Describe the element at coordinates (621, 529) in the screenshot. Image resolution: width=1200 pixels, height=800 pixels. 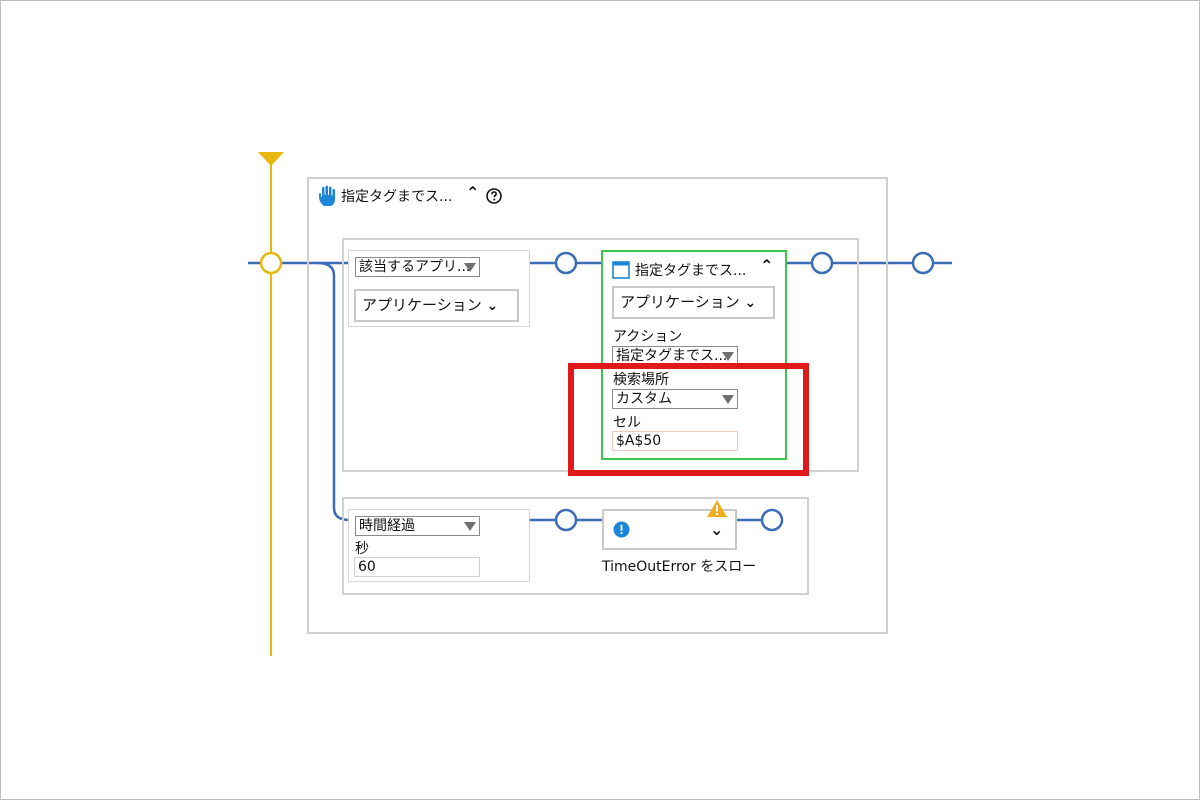
I see `error-info-icon` at that location.